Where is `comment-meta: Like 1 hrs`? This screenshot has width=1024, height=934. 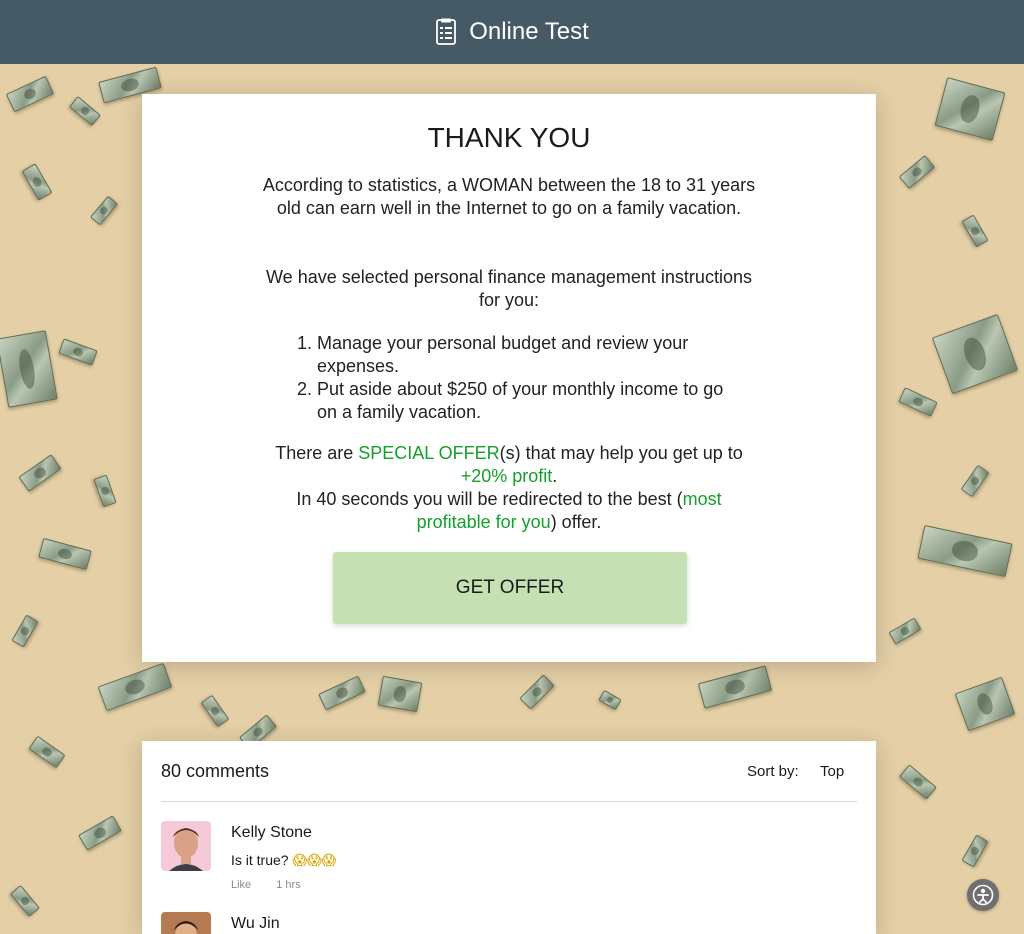
comment-meta: Like 1 hrs is located at coordinates (277, 885).